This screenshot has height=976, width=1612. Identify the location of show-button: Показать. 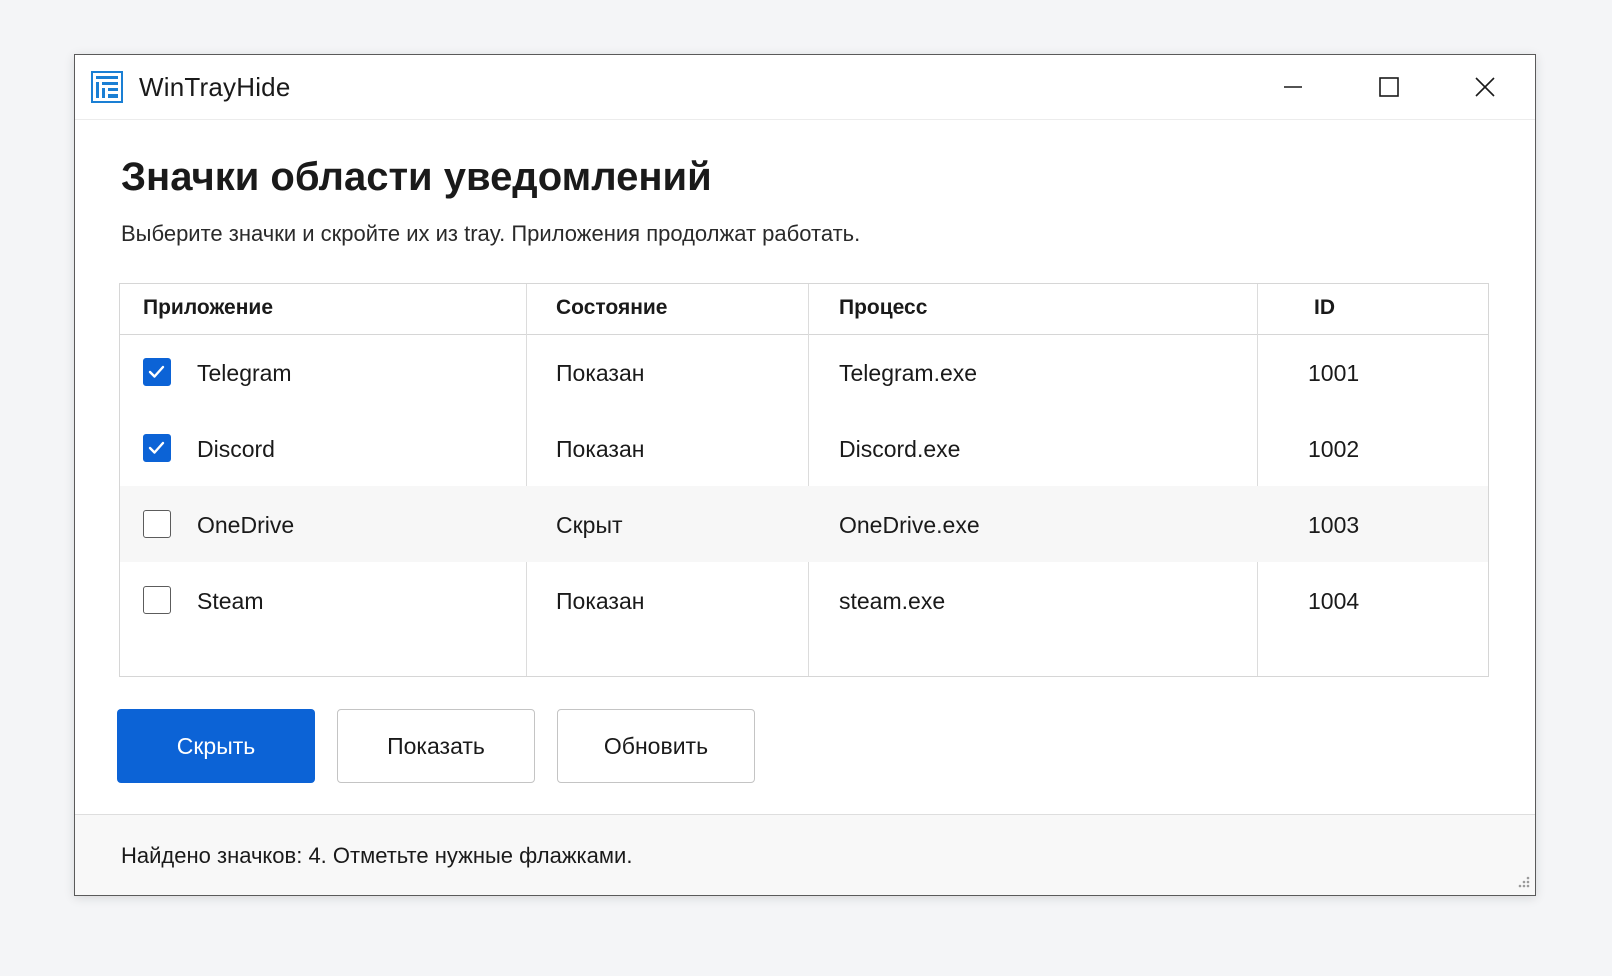
(436, 746).